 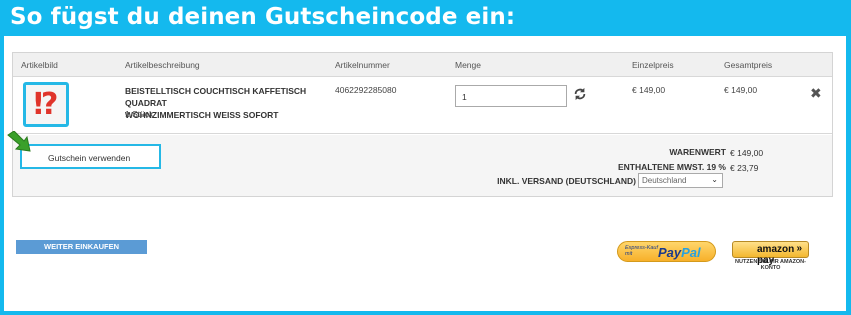 What do you see at coordinates (511, 96) in the screenshot?
I see `quantity-input: 1` at bounding box center [511, 96].